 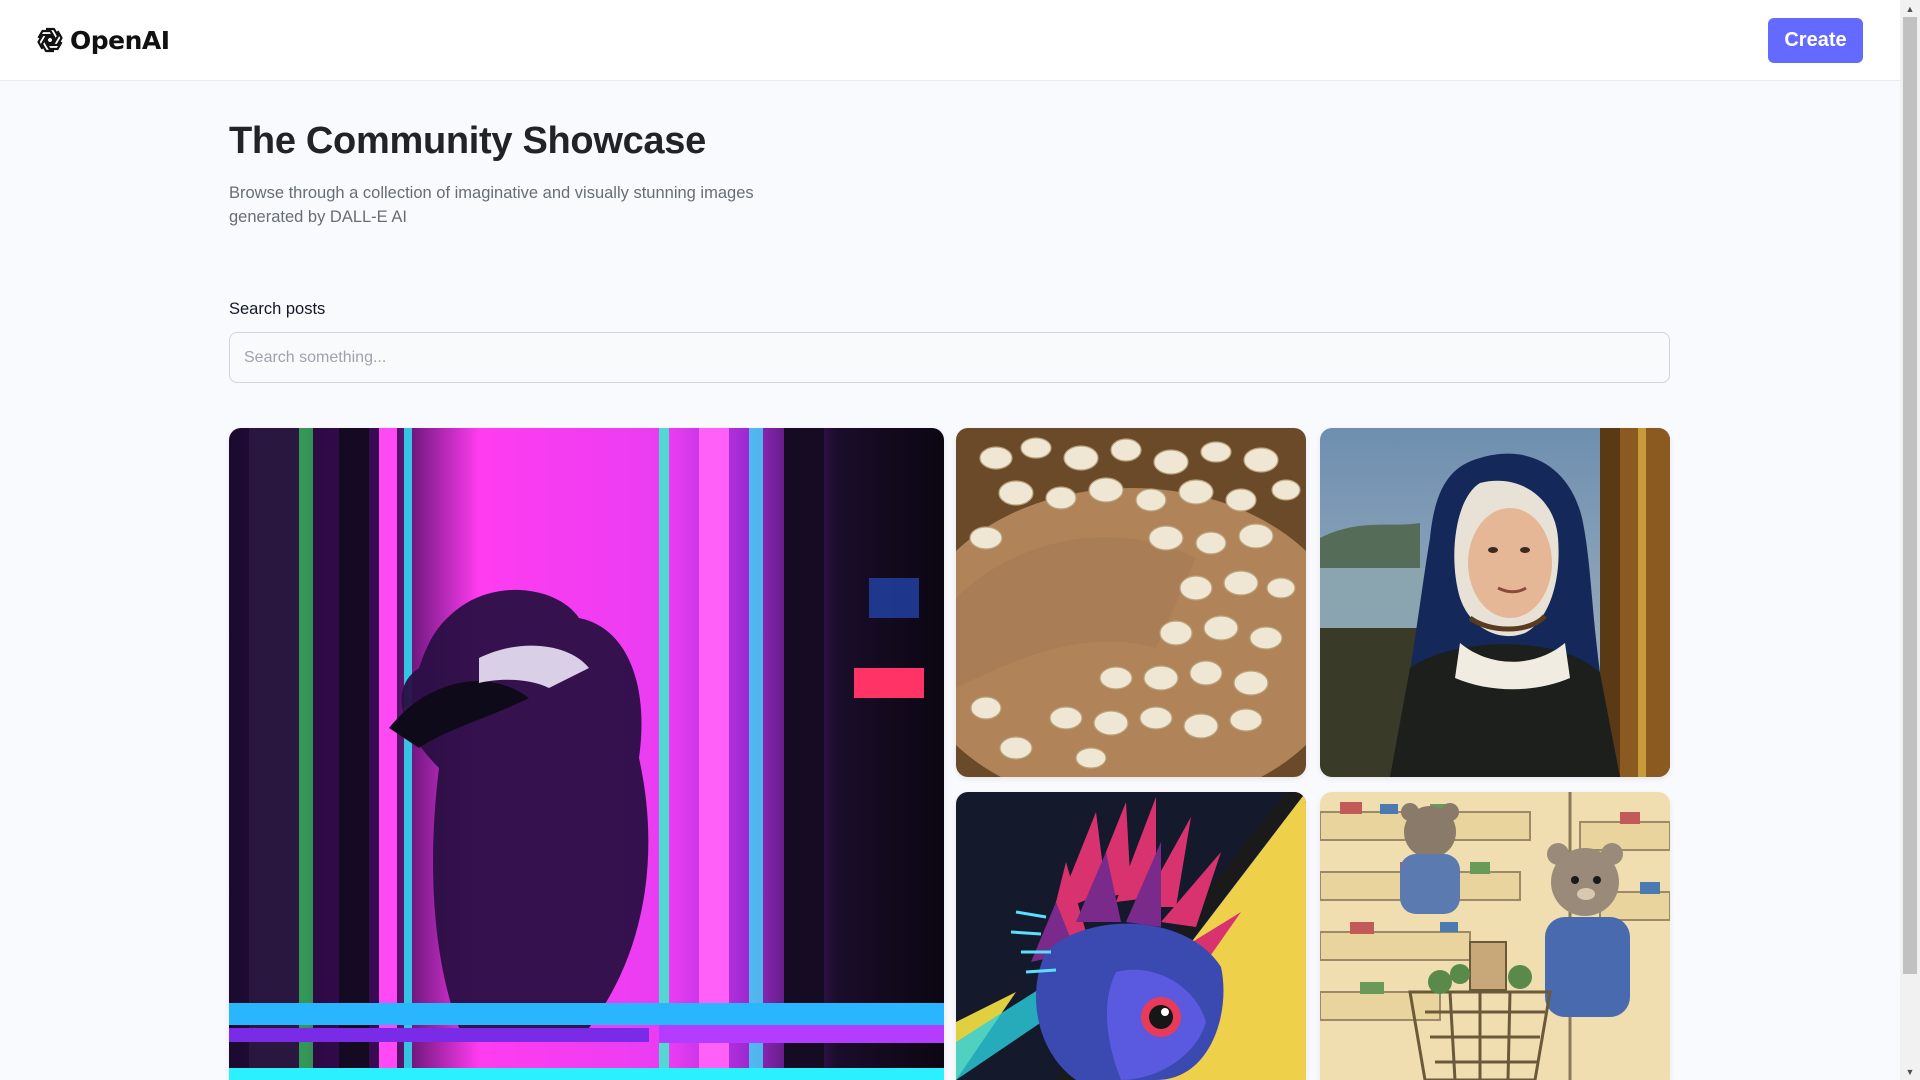 What do you see at coordinates (1910, 495) in the screenshot?
I see `scrollbar-thumb` at bounding box center [1910, 495].